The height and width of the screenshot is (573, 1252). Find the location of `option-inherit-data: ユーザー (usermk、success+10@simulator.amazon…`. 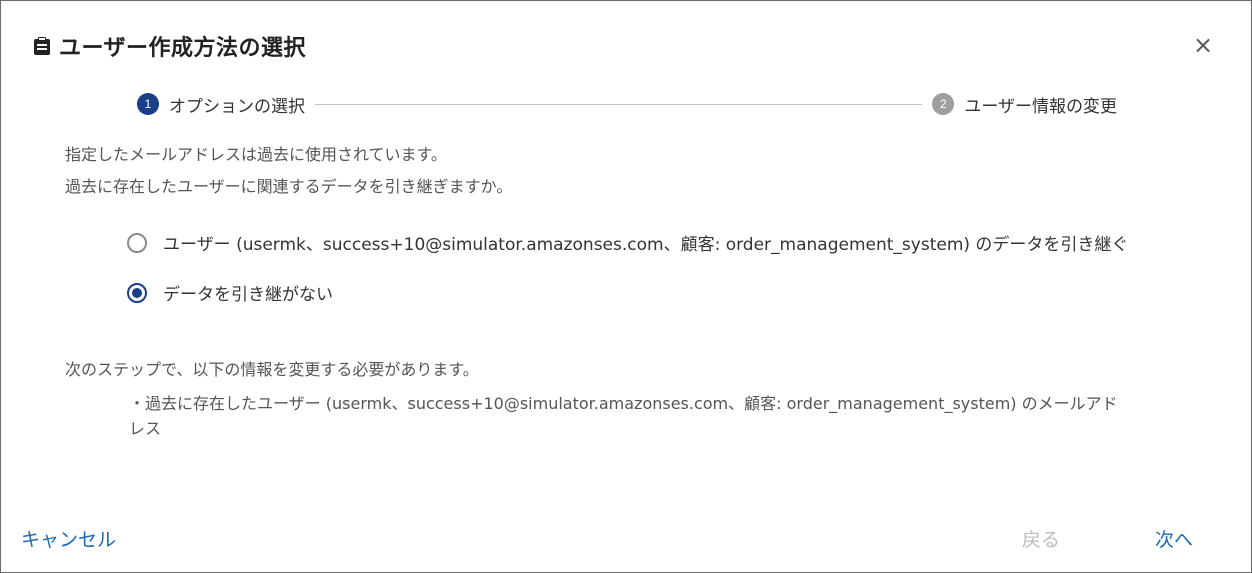

option-inherit-data: ユーザー (usermk、success+10@simulator.amazon… is located at coordinates (627, 242).